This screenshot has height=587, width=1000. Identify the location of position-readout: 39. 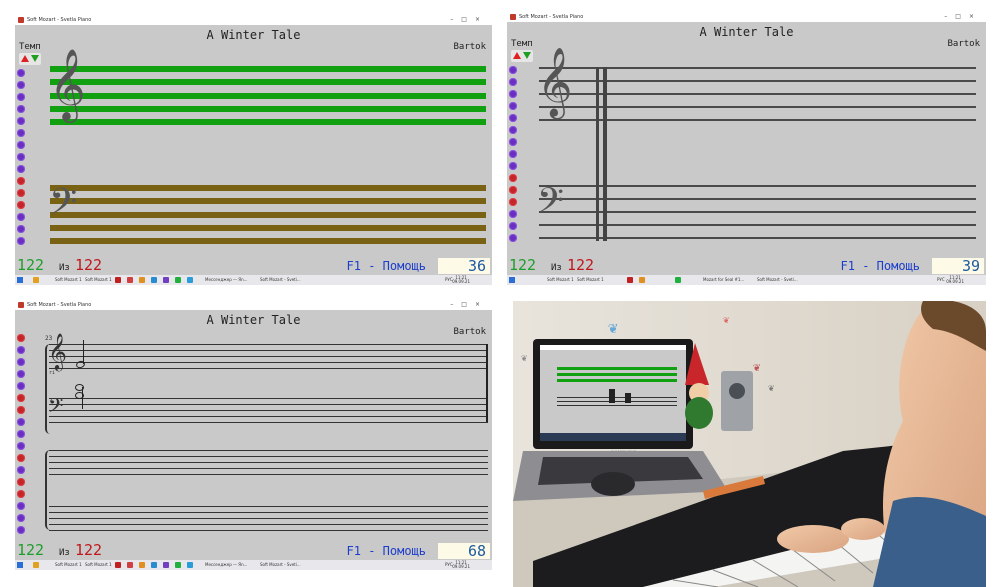
(958, 266).